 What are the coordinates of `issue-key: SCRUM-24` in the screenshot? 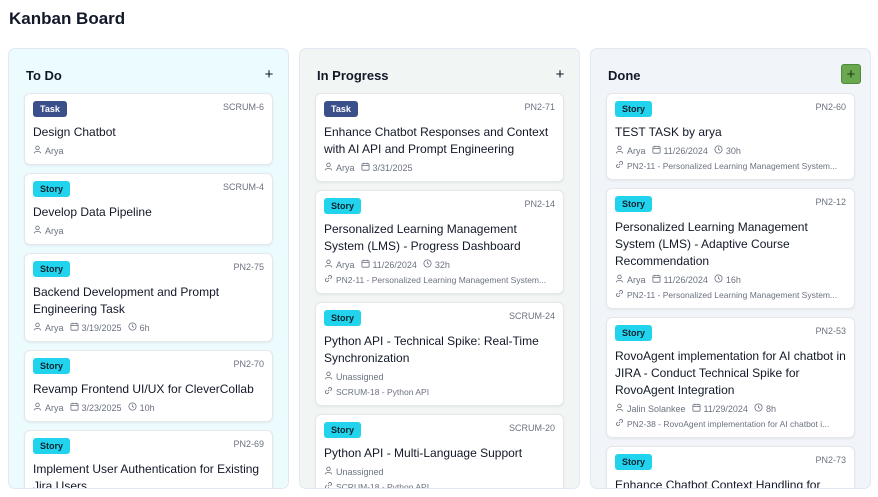 It's located at (531, 316).